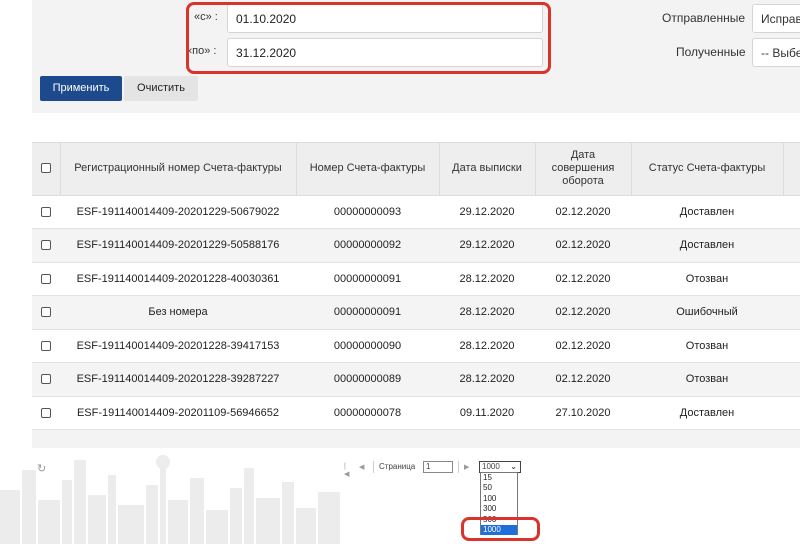 The image size is (800, 544). I want to click on page-size-highlight, so click(500, 529).